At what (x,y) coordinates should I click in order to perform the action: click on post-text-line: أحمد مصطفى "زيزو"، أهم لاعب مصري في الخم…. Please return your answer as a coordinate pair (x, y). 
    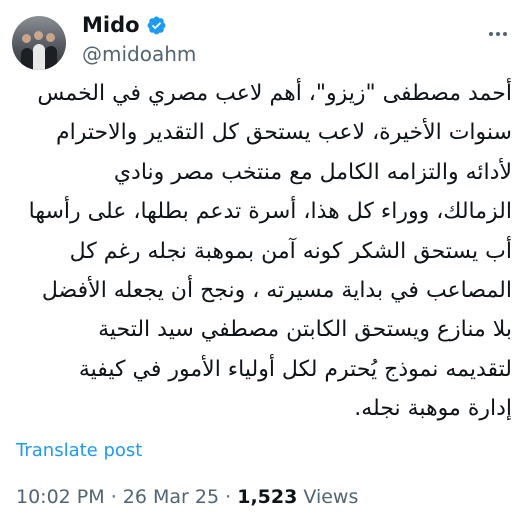
    Looking at the image, I should click on (274, 93).